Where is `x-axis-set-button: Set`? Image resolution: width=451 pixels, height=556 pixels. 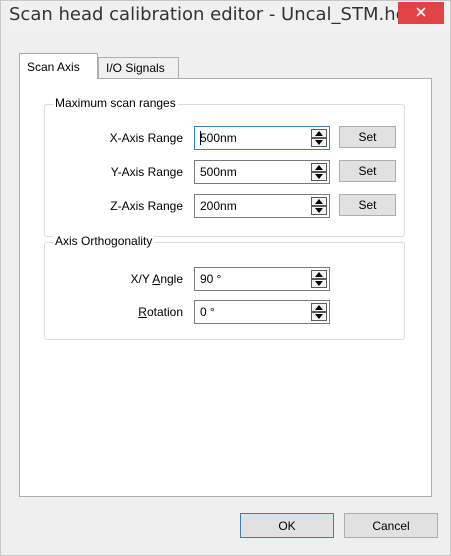
x-axis-set-button: Set is located at coordinates (367, 137).